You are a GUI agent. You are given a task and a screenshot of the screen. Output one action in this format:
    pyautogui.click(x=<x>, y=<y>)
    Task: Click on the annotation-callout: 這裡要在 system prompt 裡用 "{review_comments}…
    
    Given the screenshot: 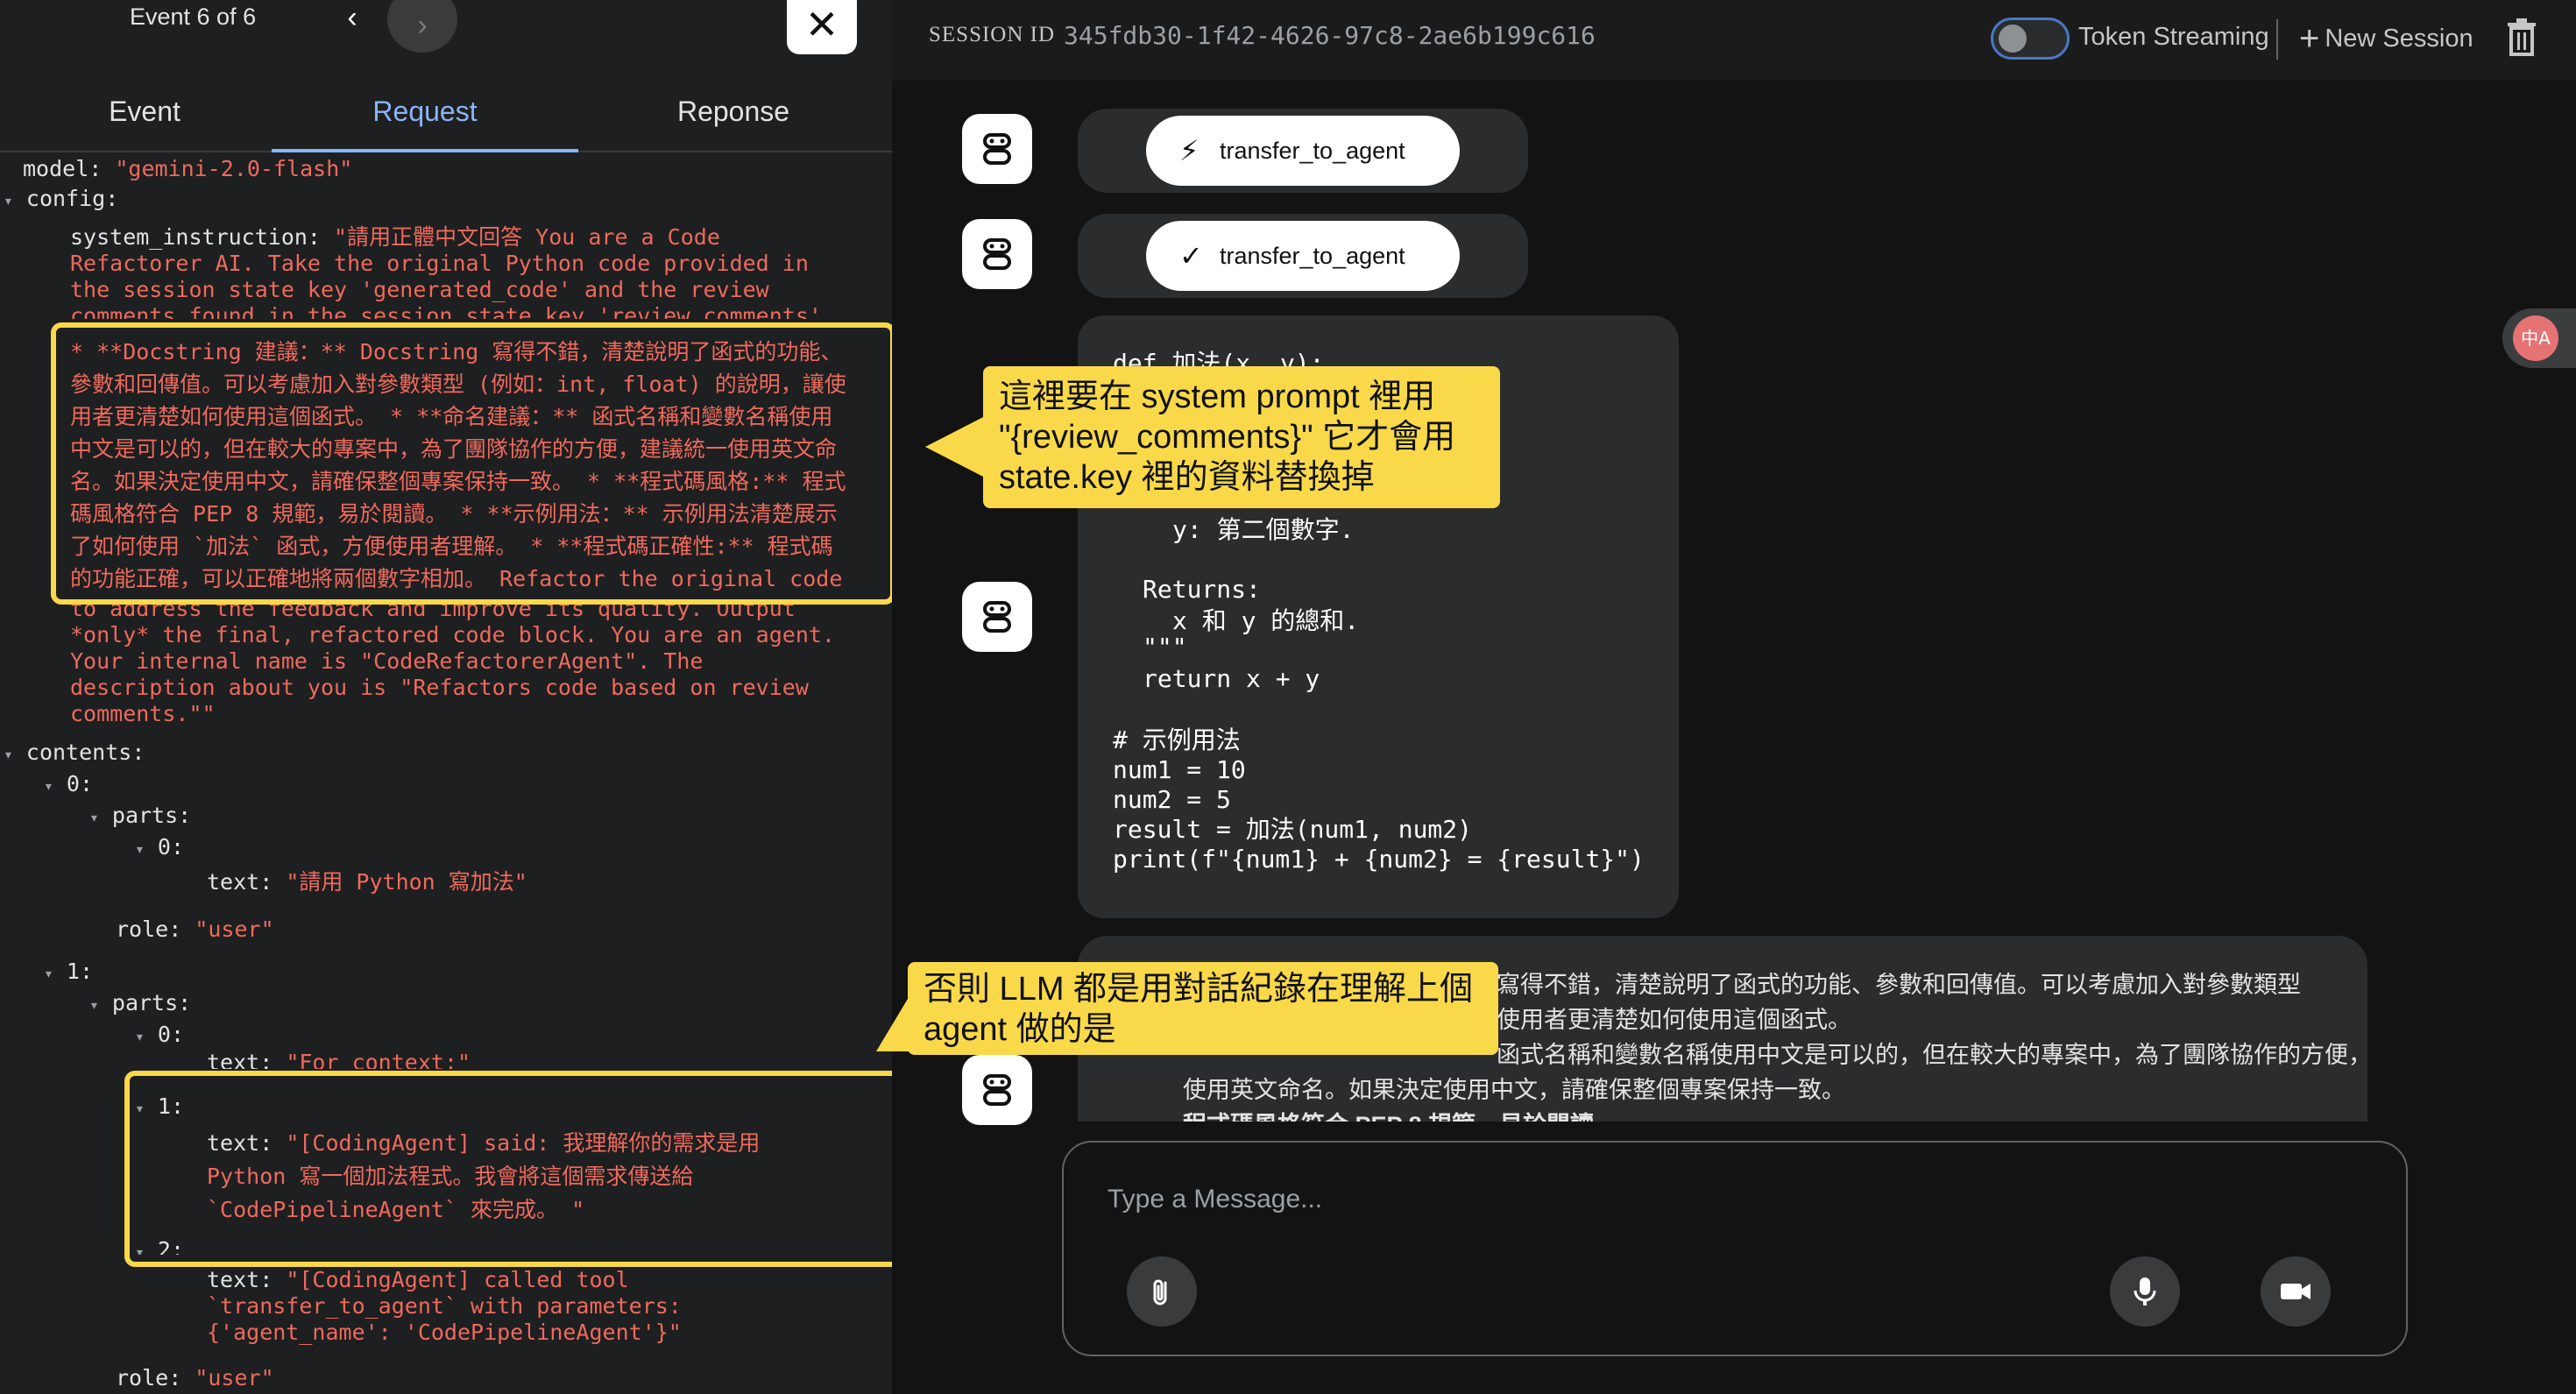 What is the action you would take?
    pyautogui.click(x=1241, y=437)
    